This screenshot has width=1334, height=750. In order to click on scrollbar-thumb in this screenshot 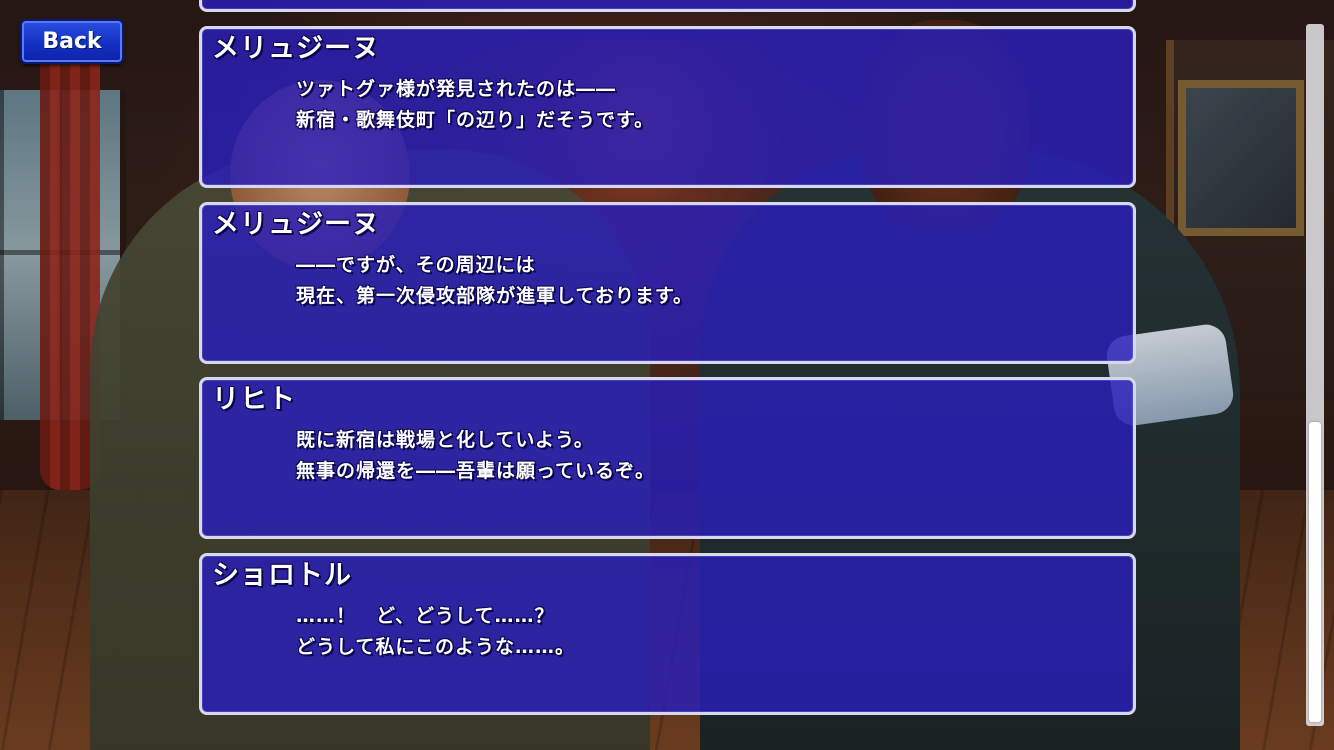, I will do `click(1315, 572)`.